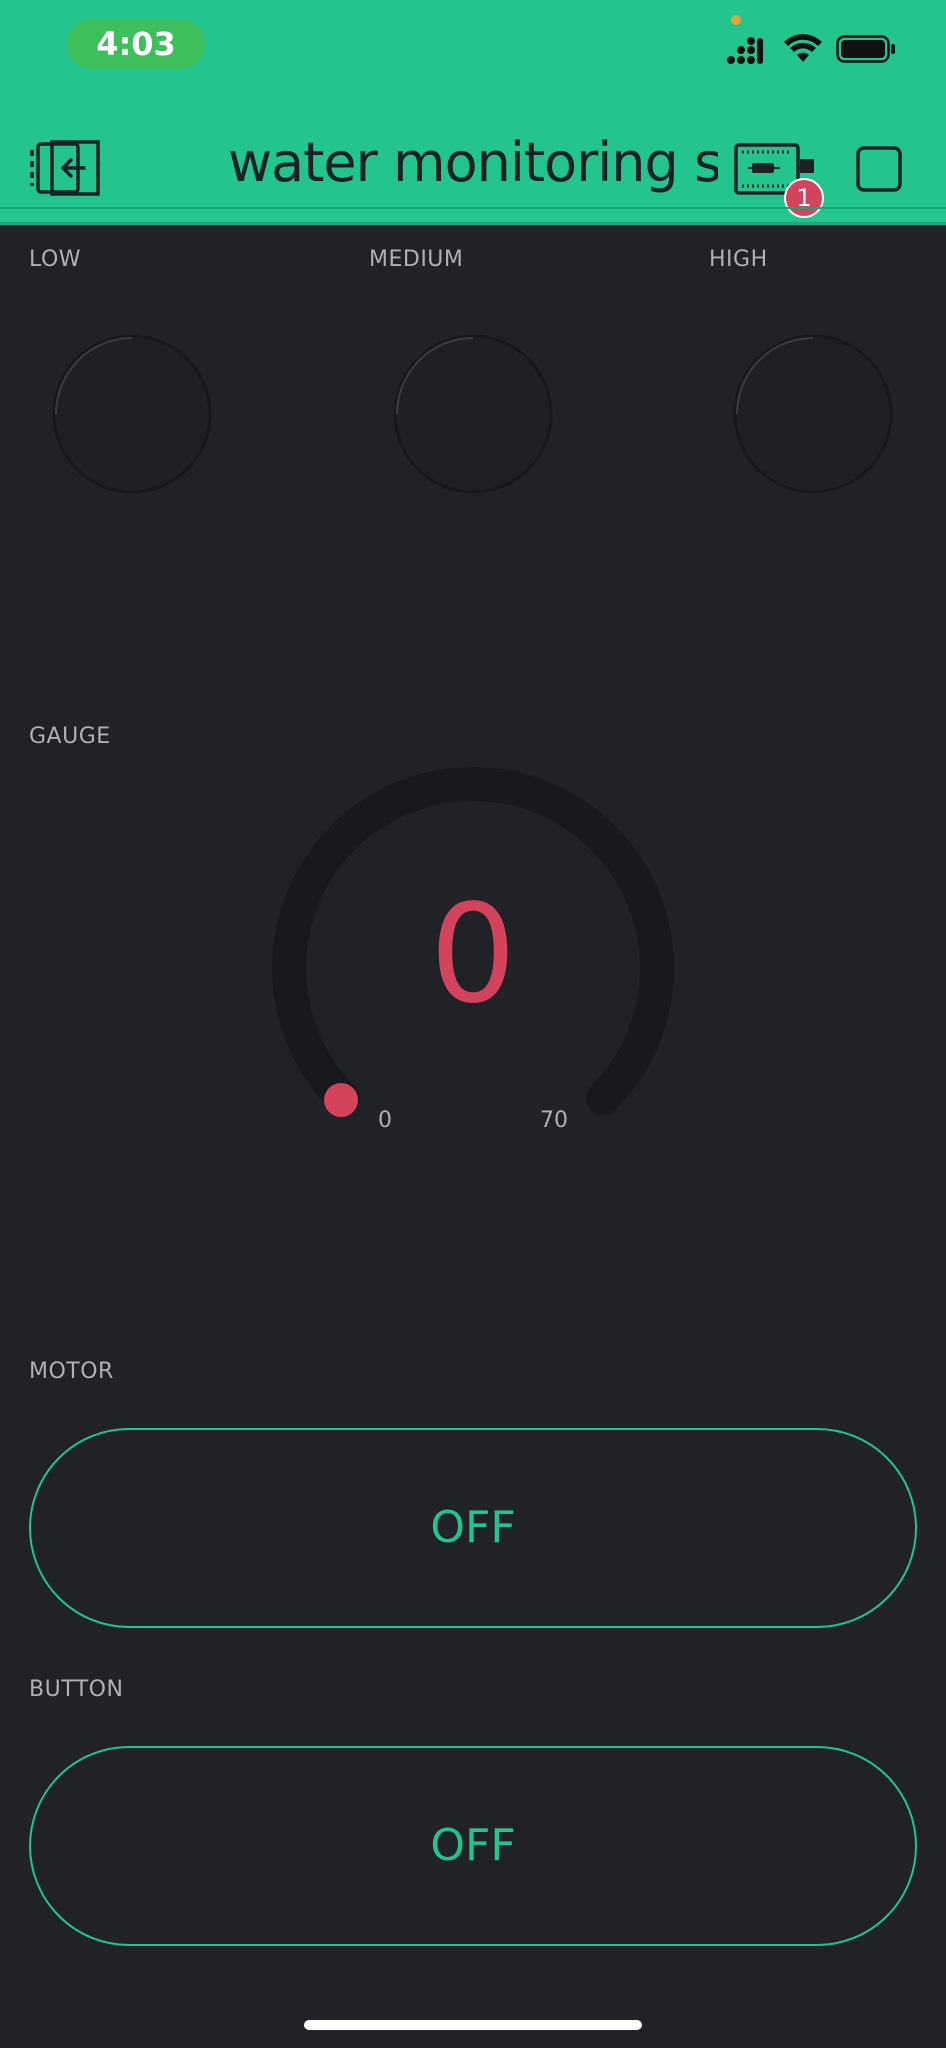 This screenshot has height=2048, width=946. Describe the element at coordinates (804, 198) in the screenshot. I see `device-count-badge: 1` at that location.